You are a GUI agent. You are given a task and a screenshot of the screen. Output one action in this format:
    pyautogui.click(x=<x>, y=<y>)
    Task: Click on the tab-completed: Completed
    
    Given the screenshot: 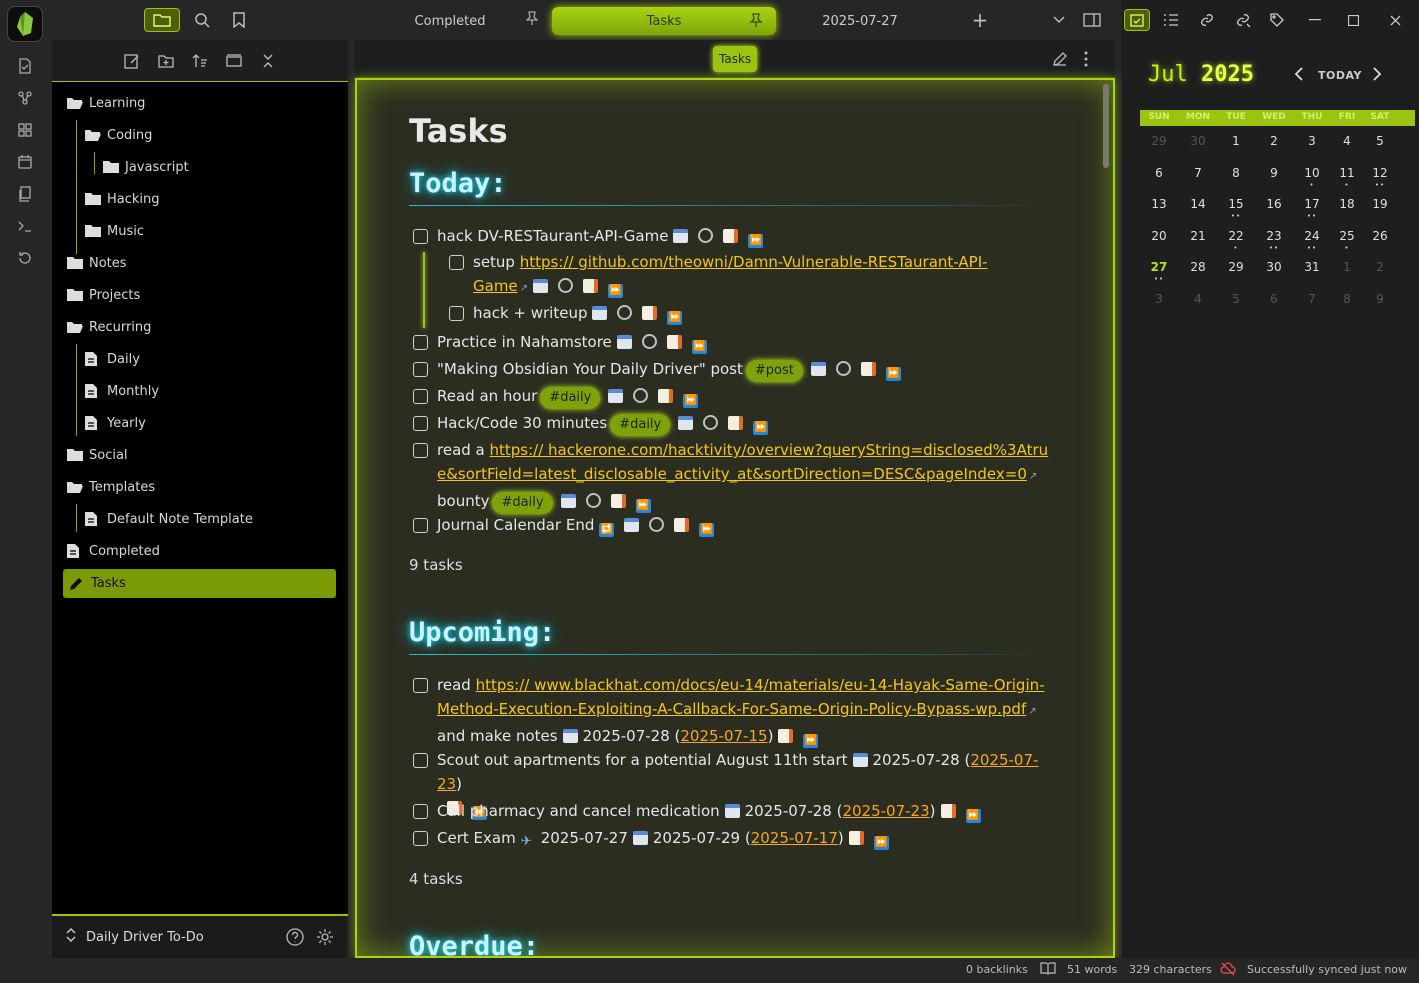 What is the action you would take?
    pyautogui.click(x=450, y=21)
    